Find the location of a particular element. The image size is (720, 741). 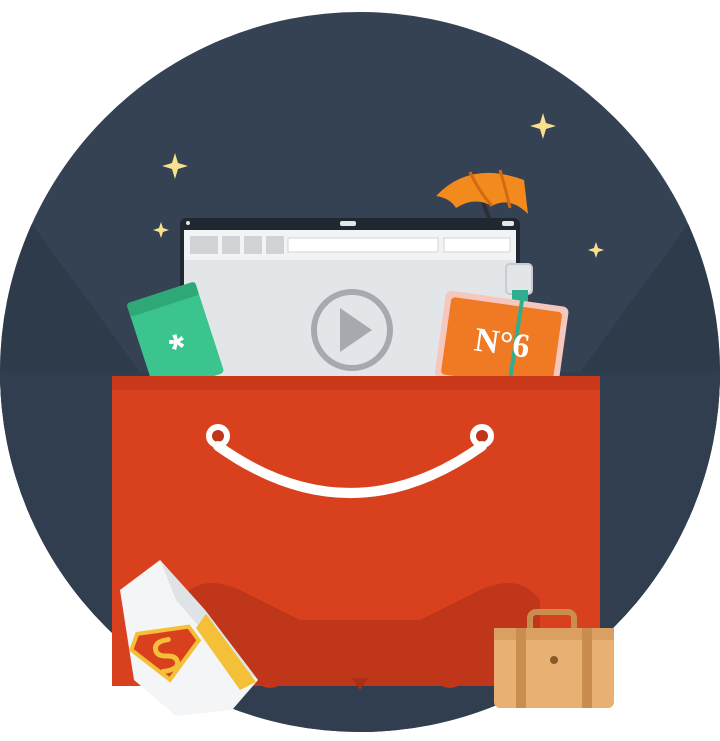

perfume-label: N°6 is located at coordinates (502, 343).